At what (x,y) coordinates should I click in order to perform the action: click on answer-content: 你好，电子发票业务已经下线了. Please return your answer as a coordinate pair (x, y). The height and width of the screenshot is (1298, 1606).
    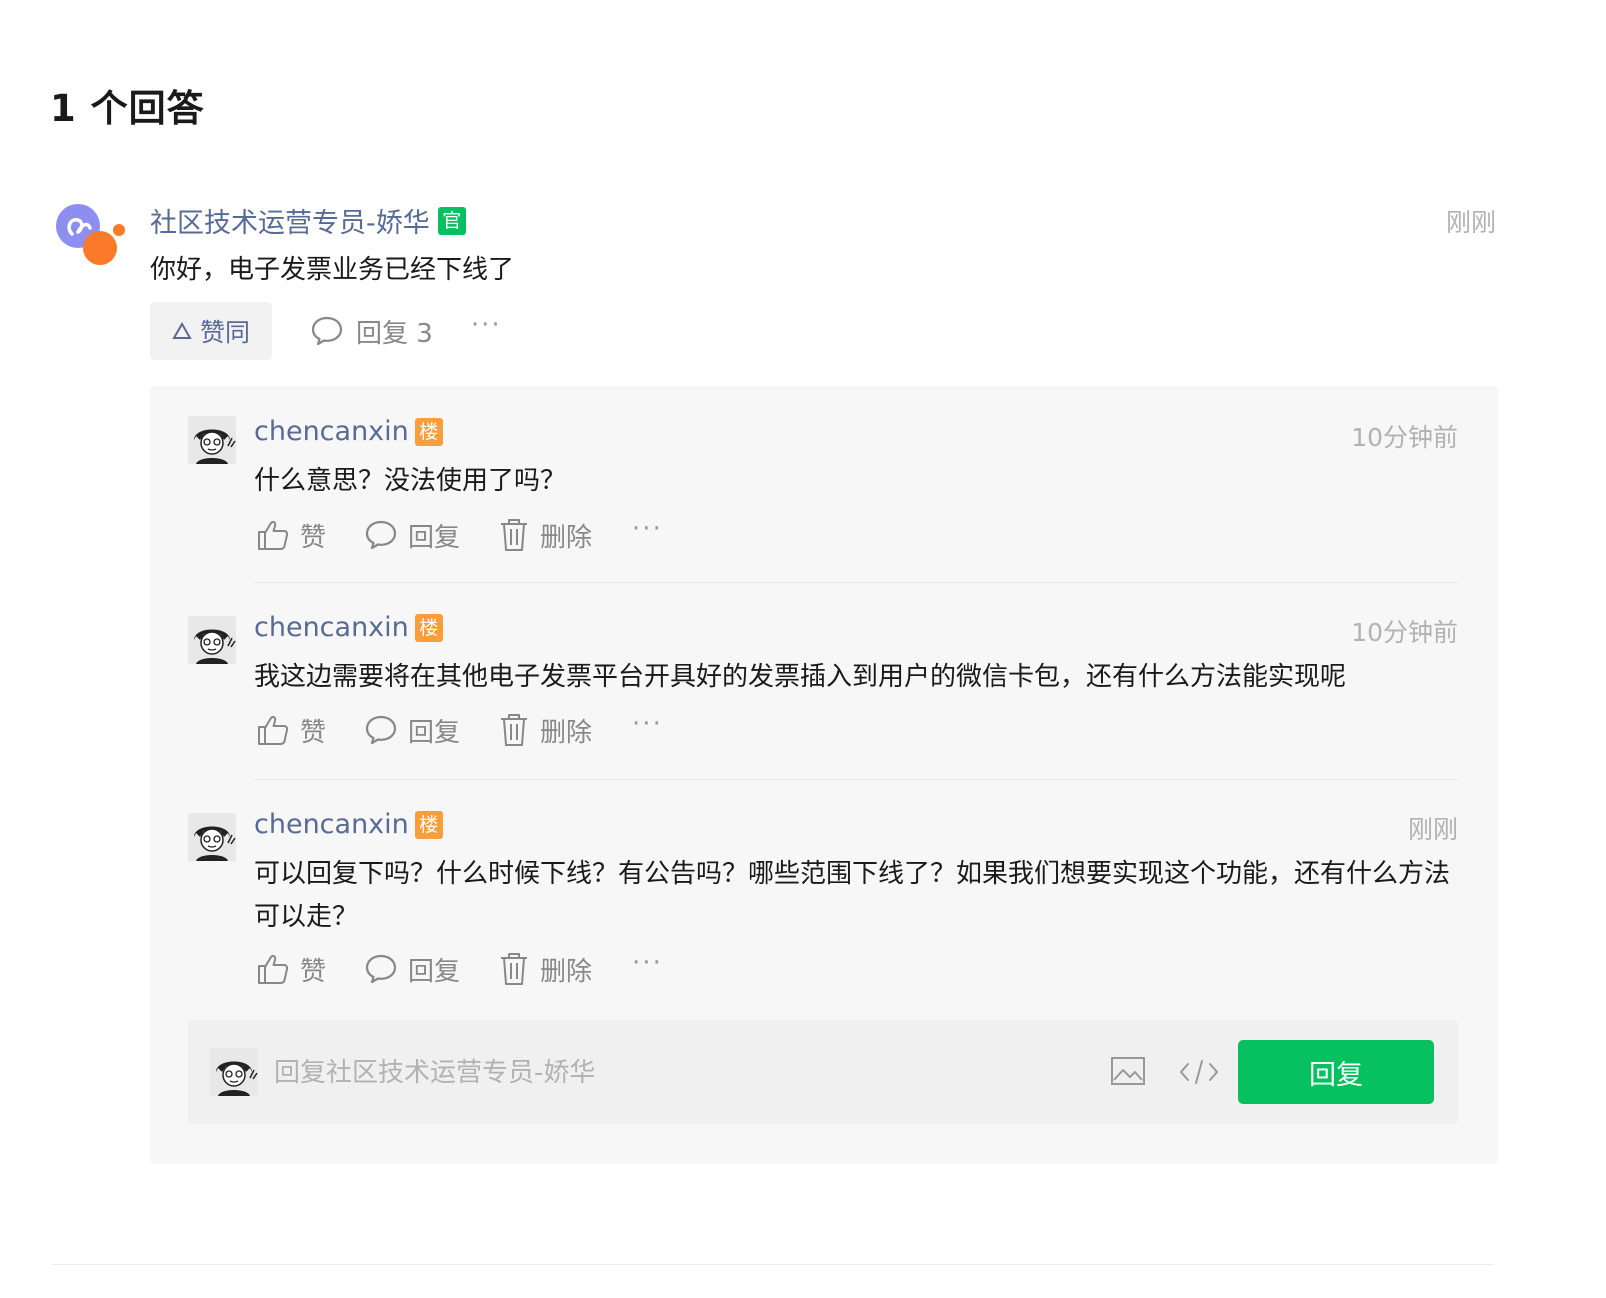
    Looking at the image, I should click on (332, 270).